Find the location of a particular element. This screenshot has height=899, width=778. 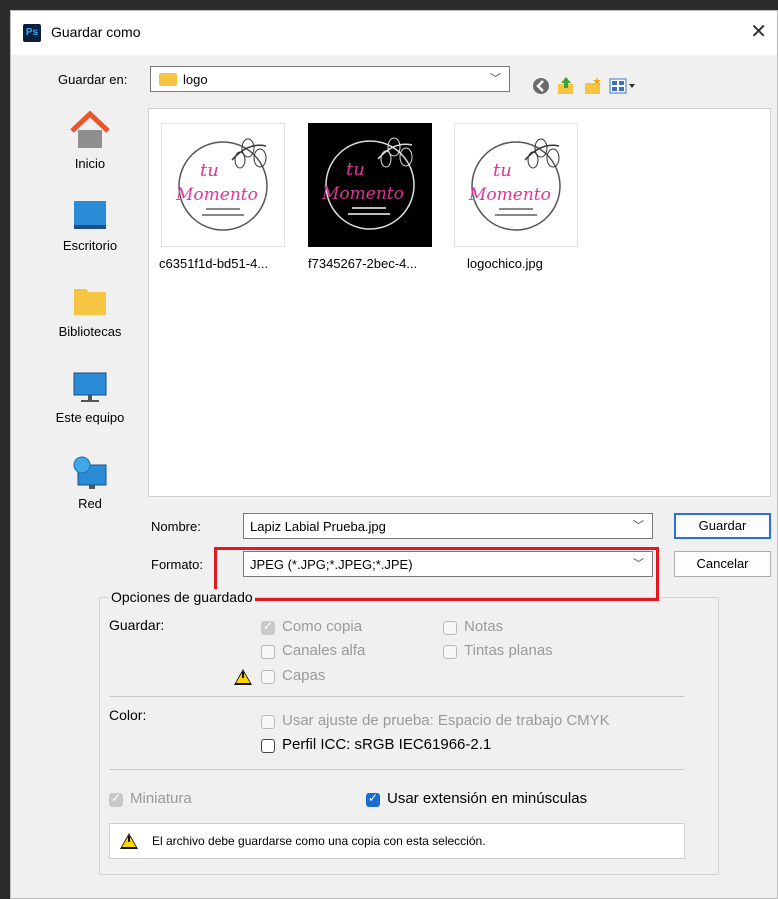

save-in-dropdown: logo ﹀ is located at coordinates (330, 79).